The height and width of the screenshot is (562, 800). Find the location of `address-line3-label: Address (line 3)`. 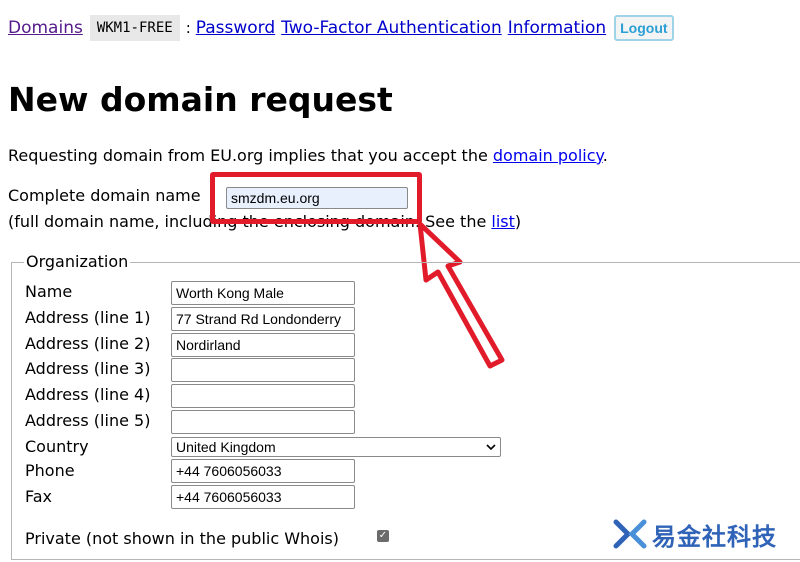

address-line3-label: Address (line 3) is located at coordinates (88, 368).